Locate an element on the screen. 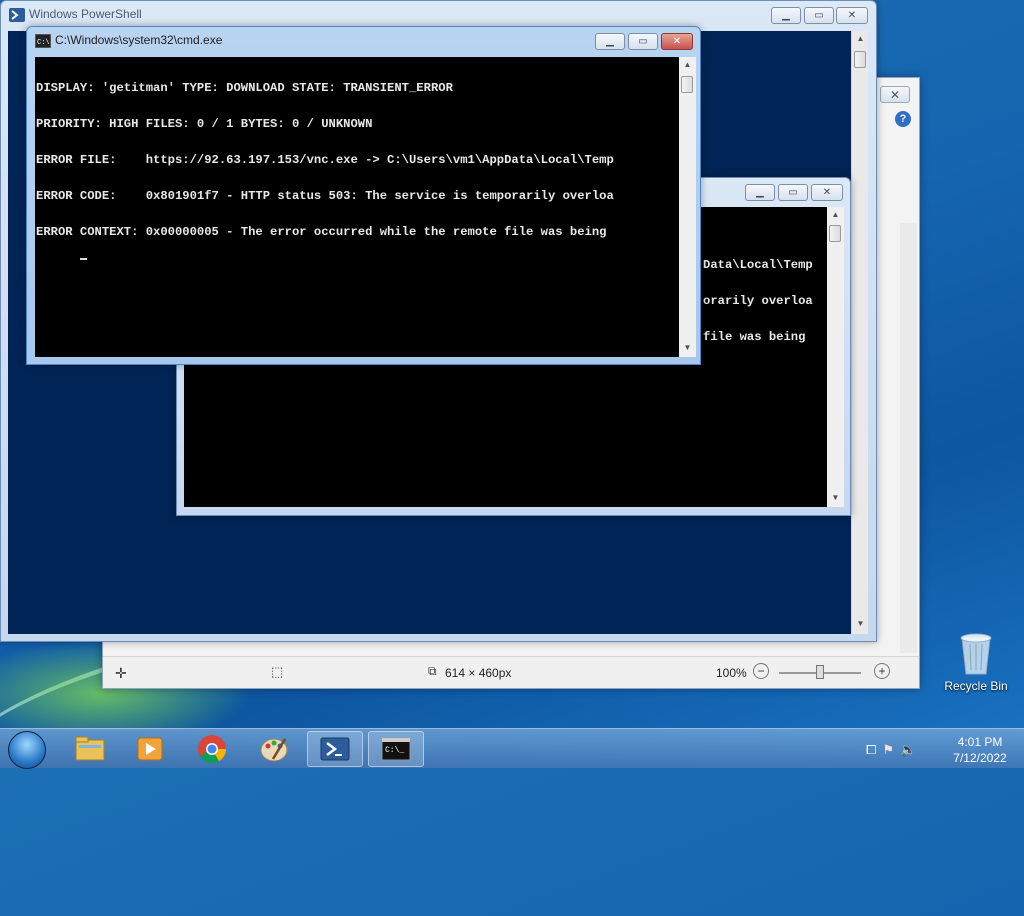 This screenshot has width=1024, height=916. taskbar-powershell-button is located at coordinates (335, 749).